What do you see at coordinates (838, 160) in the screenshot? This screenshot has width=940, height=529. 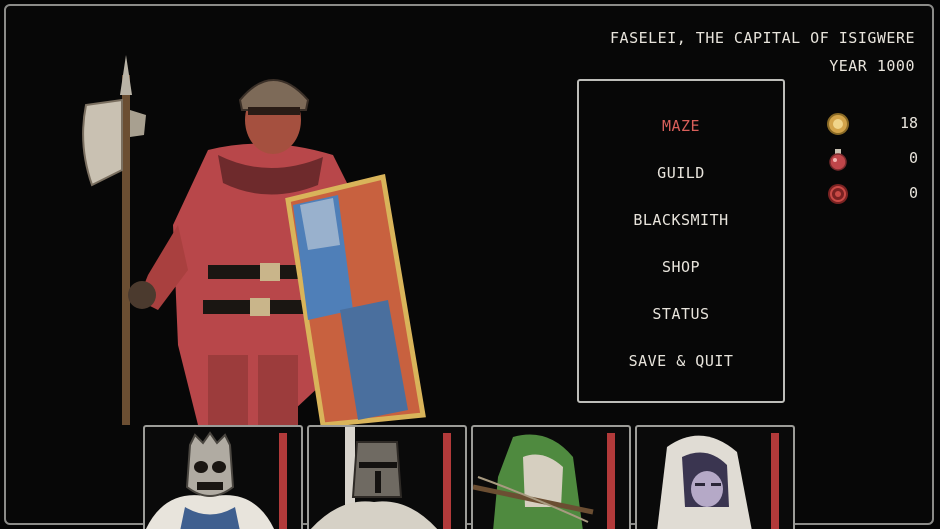 I see `potion-icon` at bounding box center [838, 160].